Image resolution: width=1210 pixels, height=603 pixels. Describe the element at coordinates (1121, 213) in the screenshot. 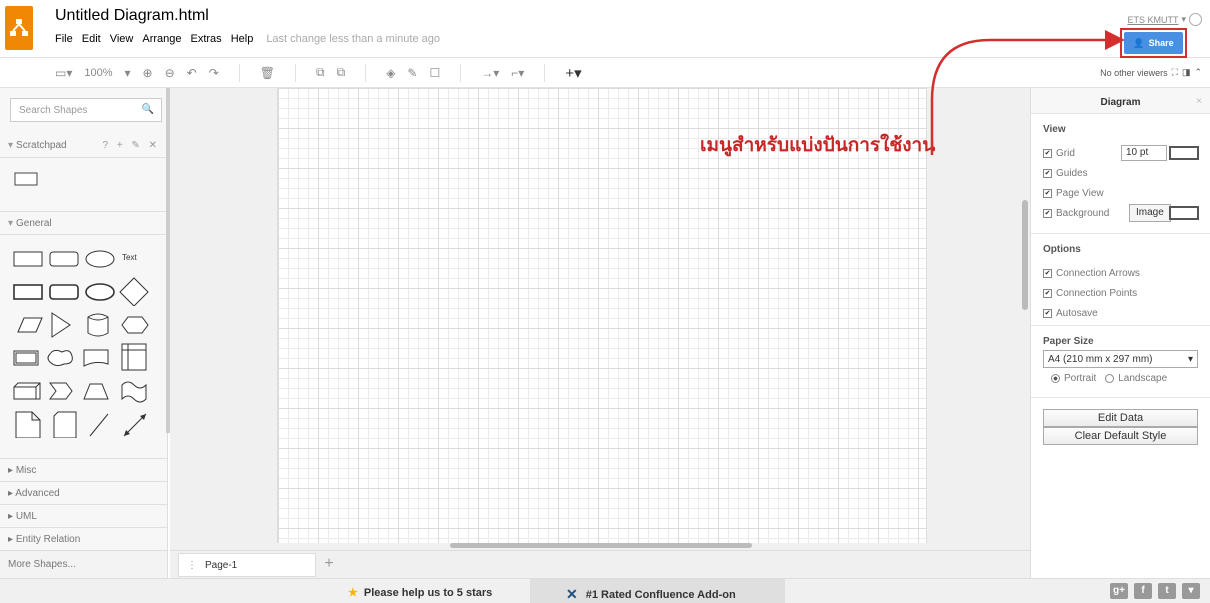

I see `background-option: ✔ Background Image` at that location.